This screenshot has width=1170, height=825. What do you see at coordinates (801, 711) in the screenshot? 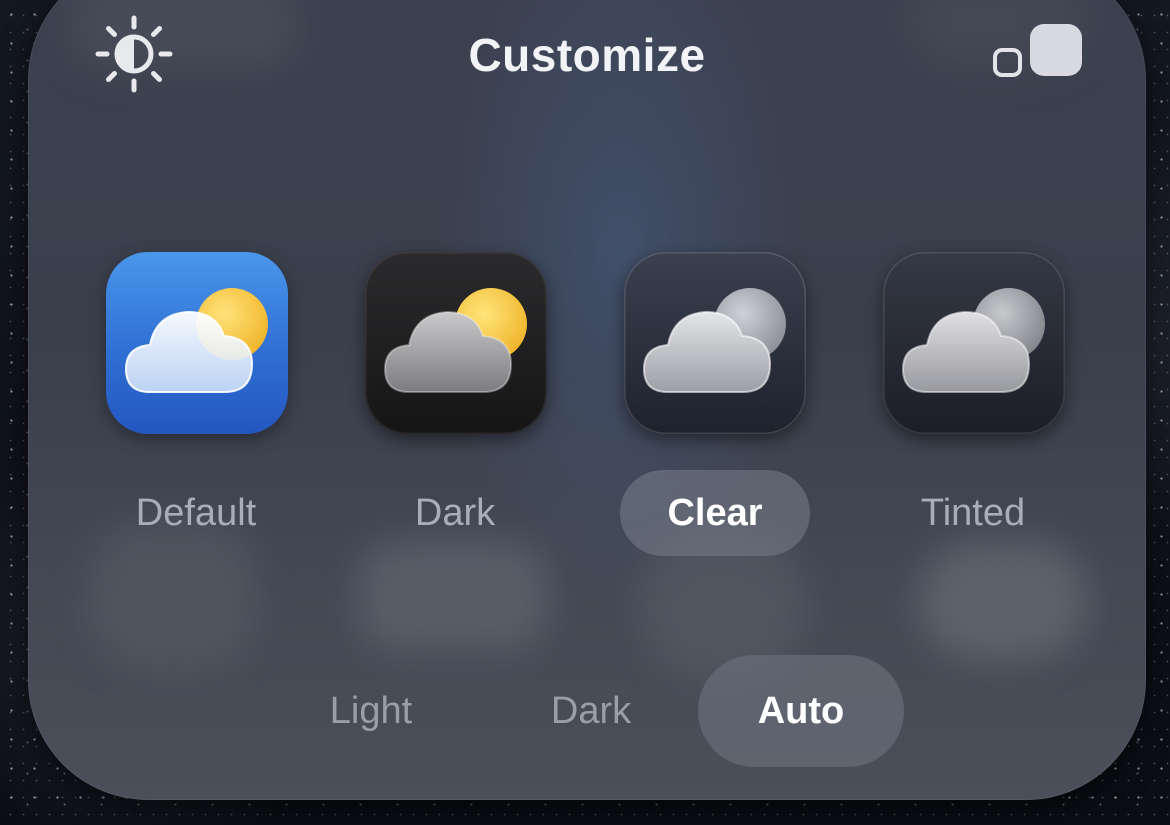
I see `appearance-auto-option: Auto` at bounding box center [801, 711].